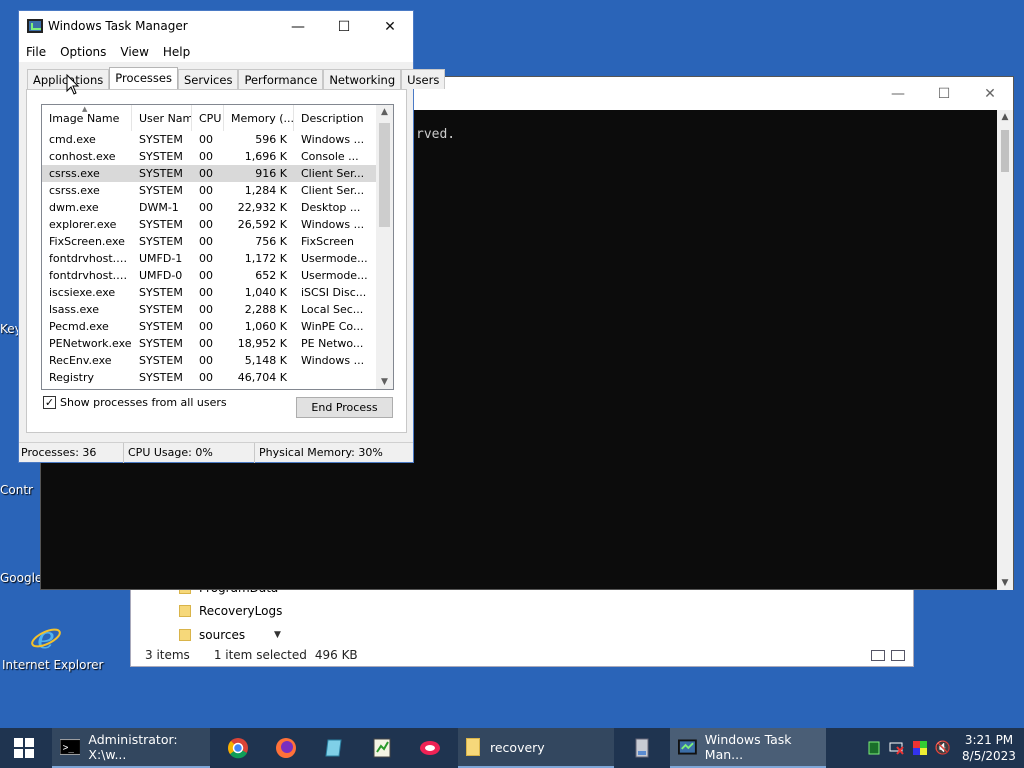 This screenshot has width=1024, height=768. What do you see at coordinates (135, 402) in the screenshot?
I see `show-all-processes-checkbox: ✓ Show processes from all users` at bounding box center [135, 402].